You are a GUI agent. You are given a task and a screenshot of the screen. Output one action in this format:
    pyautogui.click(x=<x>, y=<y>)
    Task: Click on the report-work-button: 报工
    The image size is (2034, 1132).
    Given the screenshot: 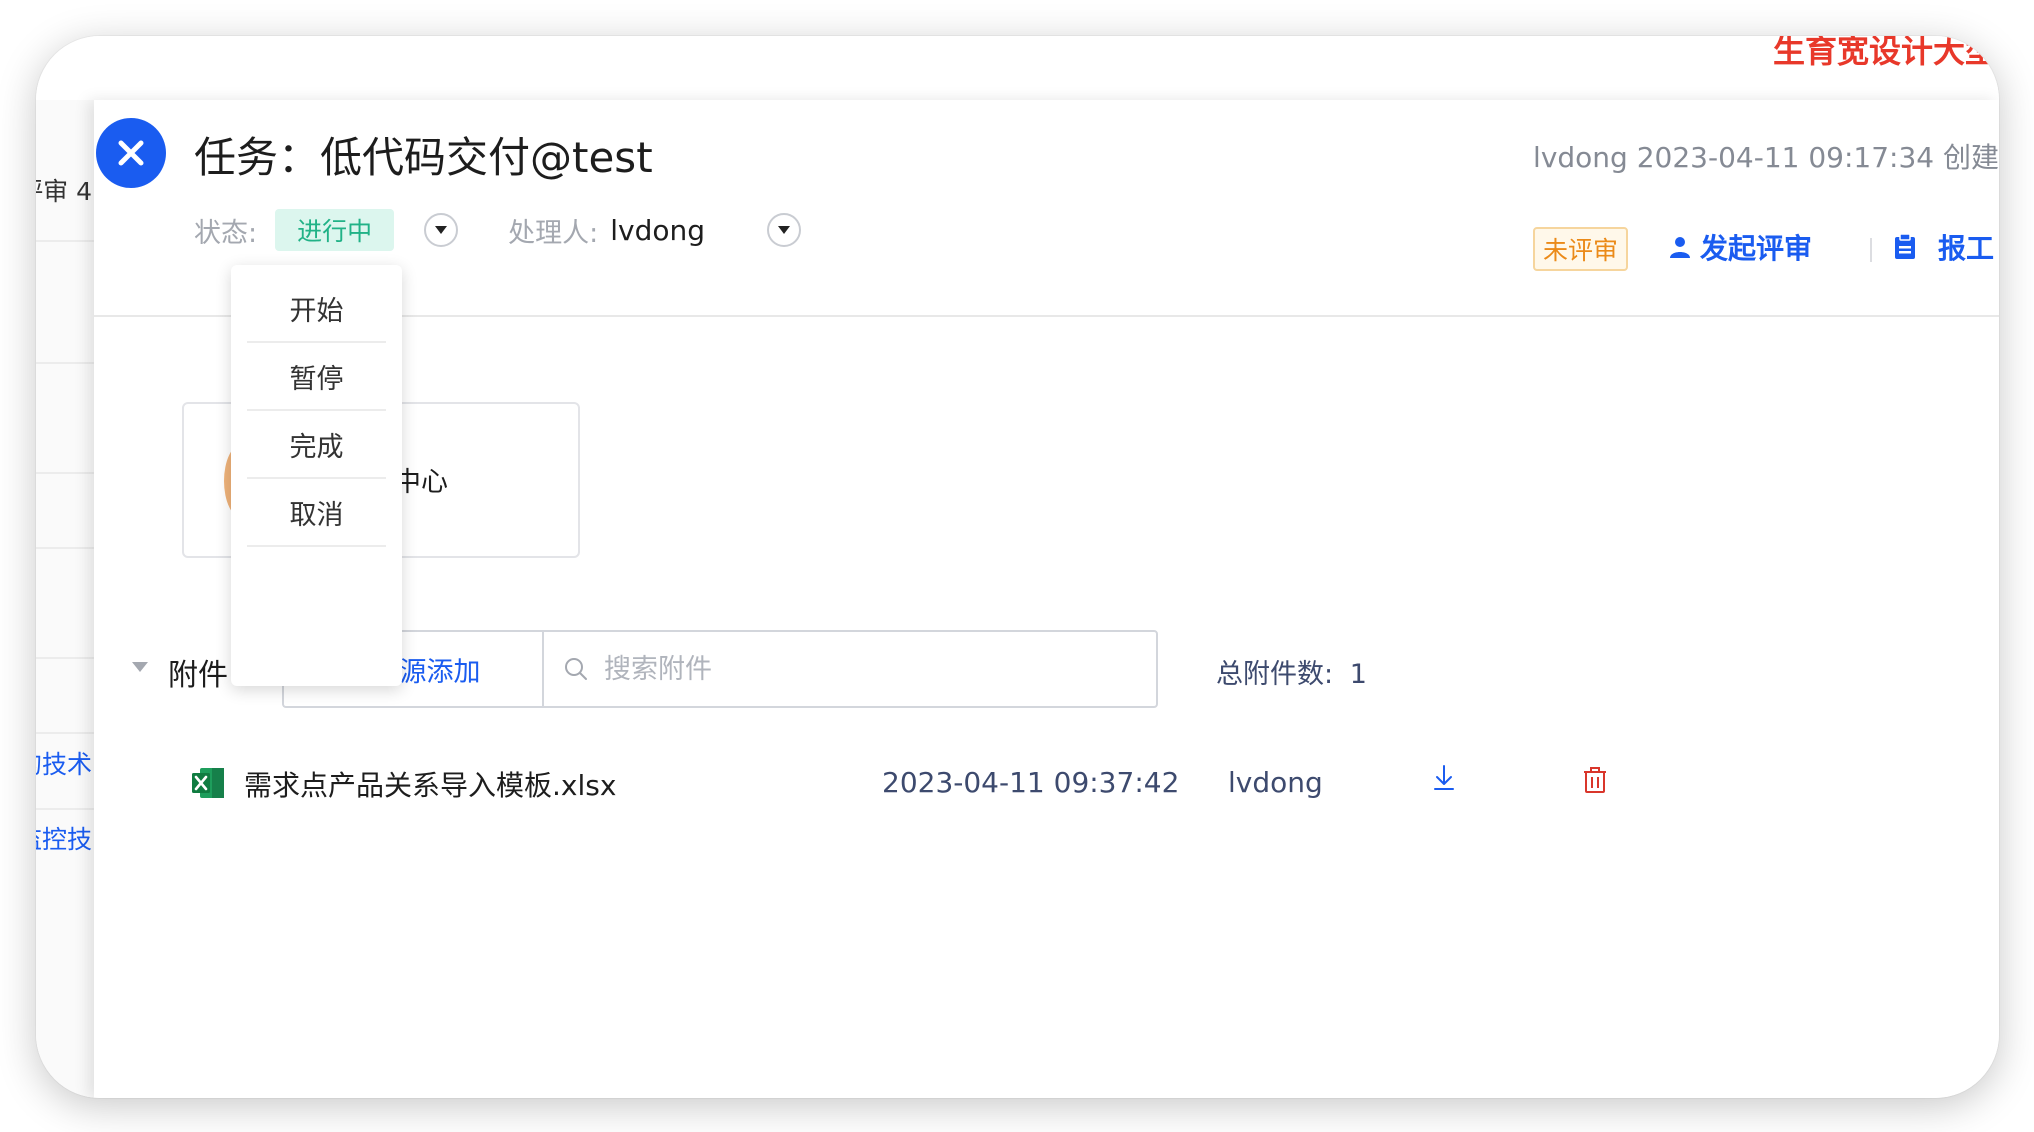 What is the action you would take?
    pyautogui.click(x=1944, y=247)
    